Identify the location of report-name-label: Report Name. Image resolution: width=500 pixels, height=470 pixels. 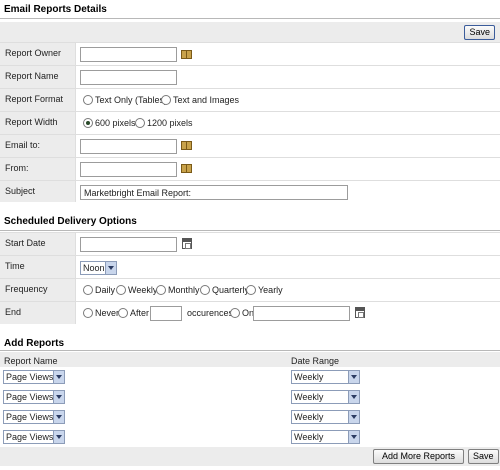
(38, 77).